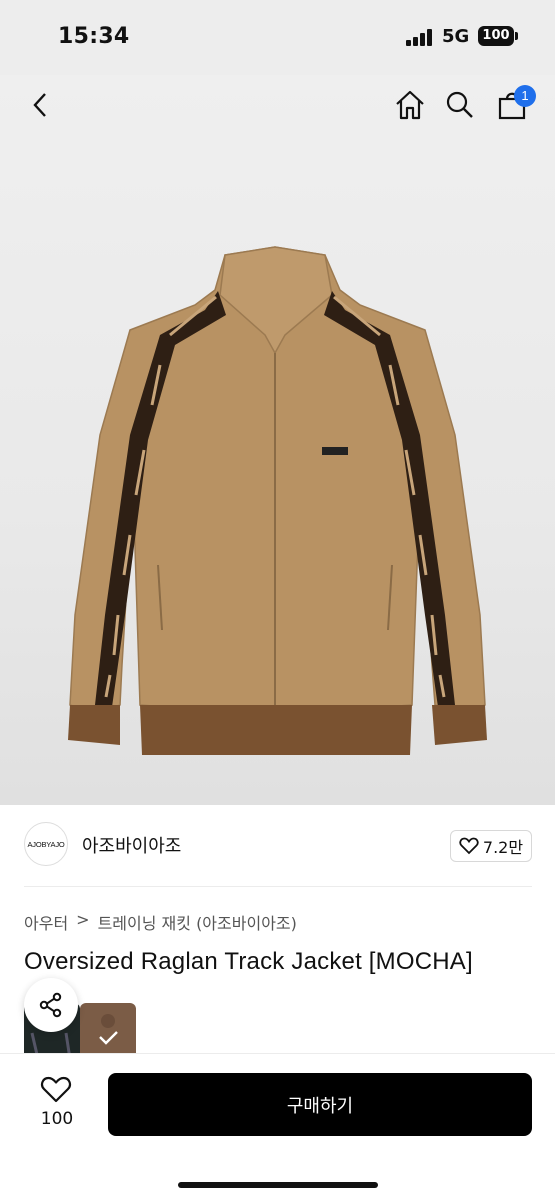 Image resolution: width=555 pixels, height=1200 pixels. I want to click on home-icon, so click(410, 105).